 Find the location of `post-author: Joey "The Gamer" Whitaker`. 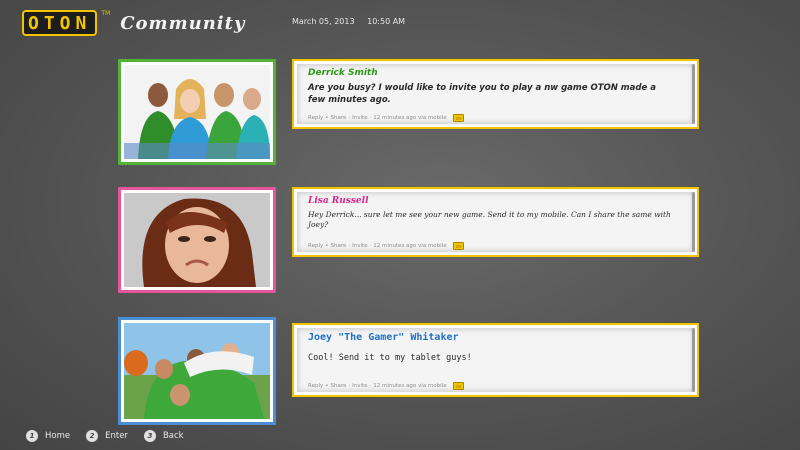

post-author: Joey "The Gamer" Whitaker is located at coordinates (383, 337).